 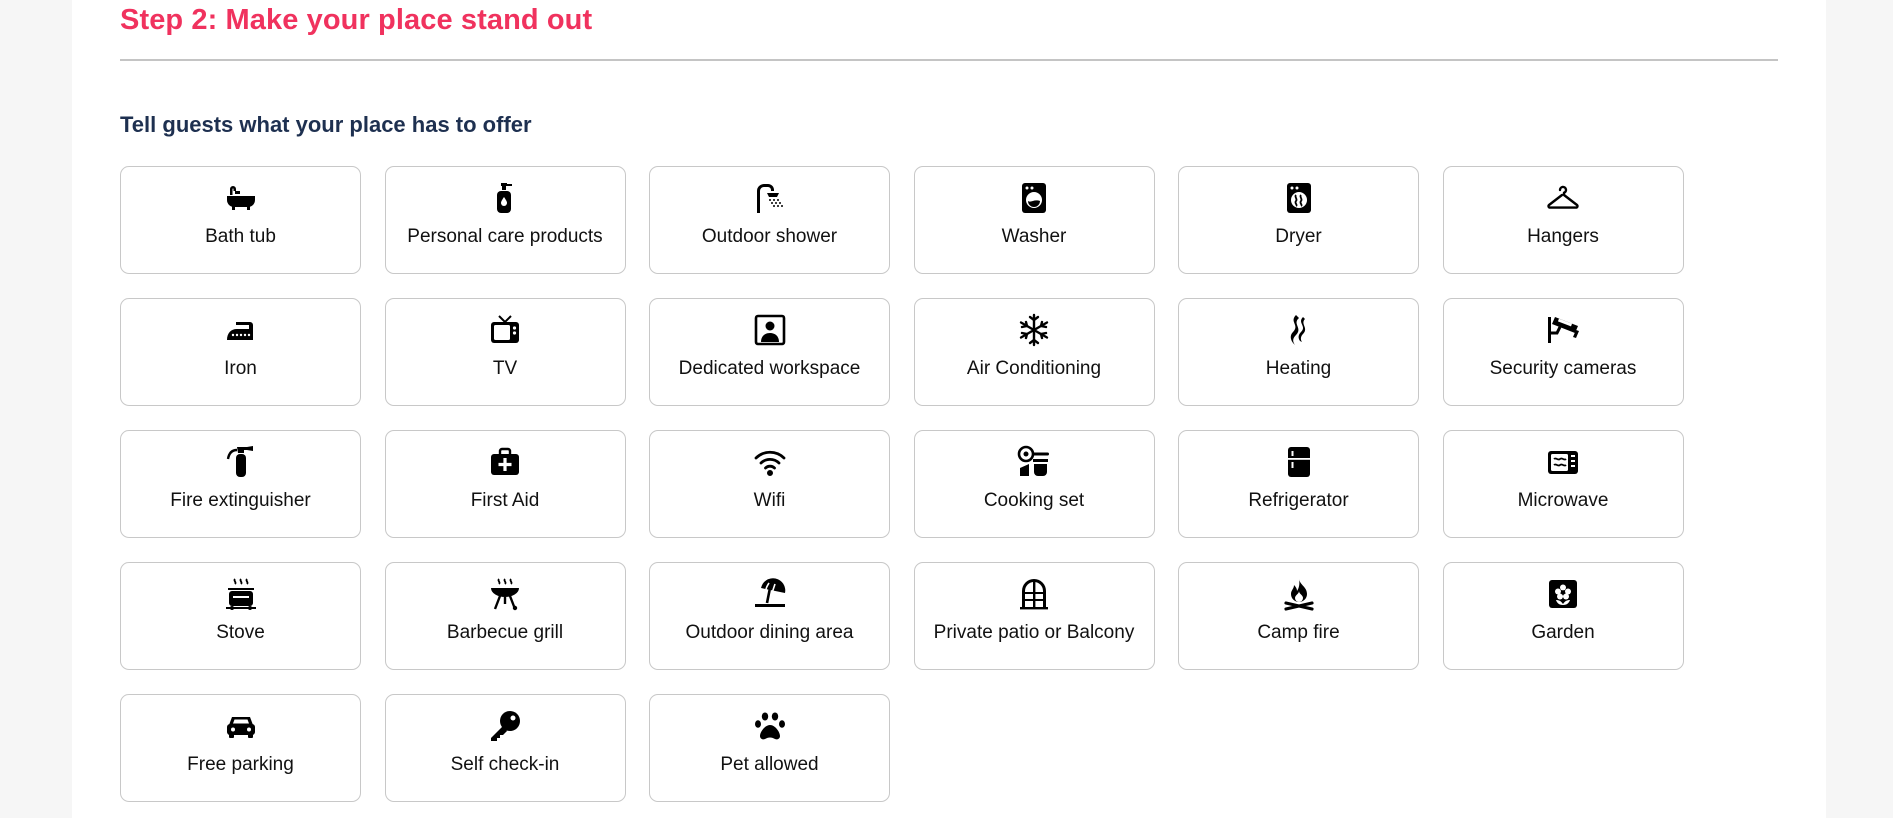 I want to click on amenity-label: Air Conditioning, so click(x=1034, y=368).